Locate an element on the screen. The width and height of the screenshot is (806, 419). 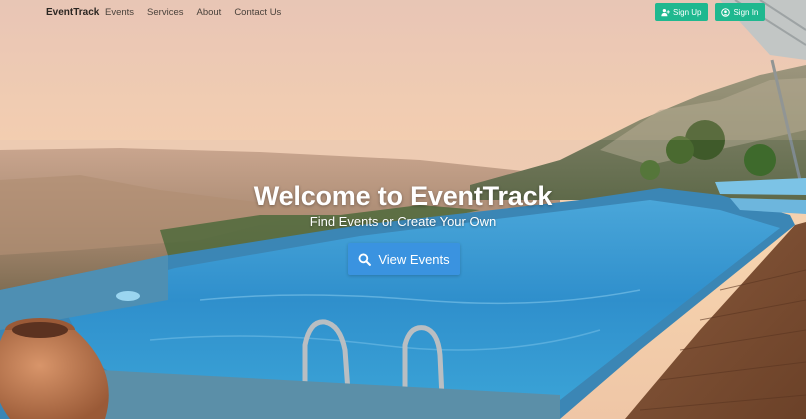
sign-up-button: Sign Up is located at coordinates (682, 12).